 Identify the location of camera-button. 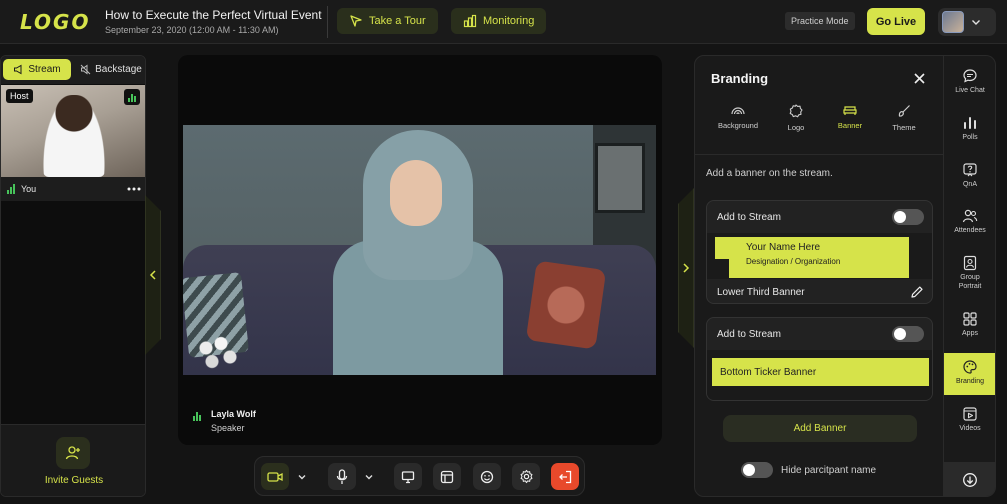
(275, 476).